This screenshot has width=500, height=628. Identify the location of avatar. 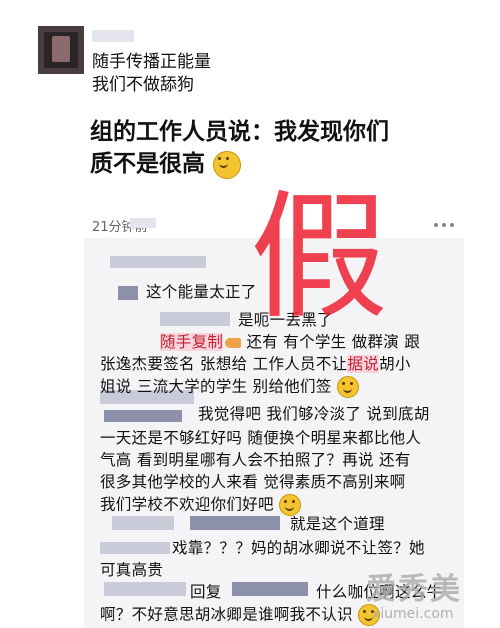
(61, 50).